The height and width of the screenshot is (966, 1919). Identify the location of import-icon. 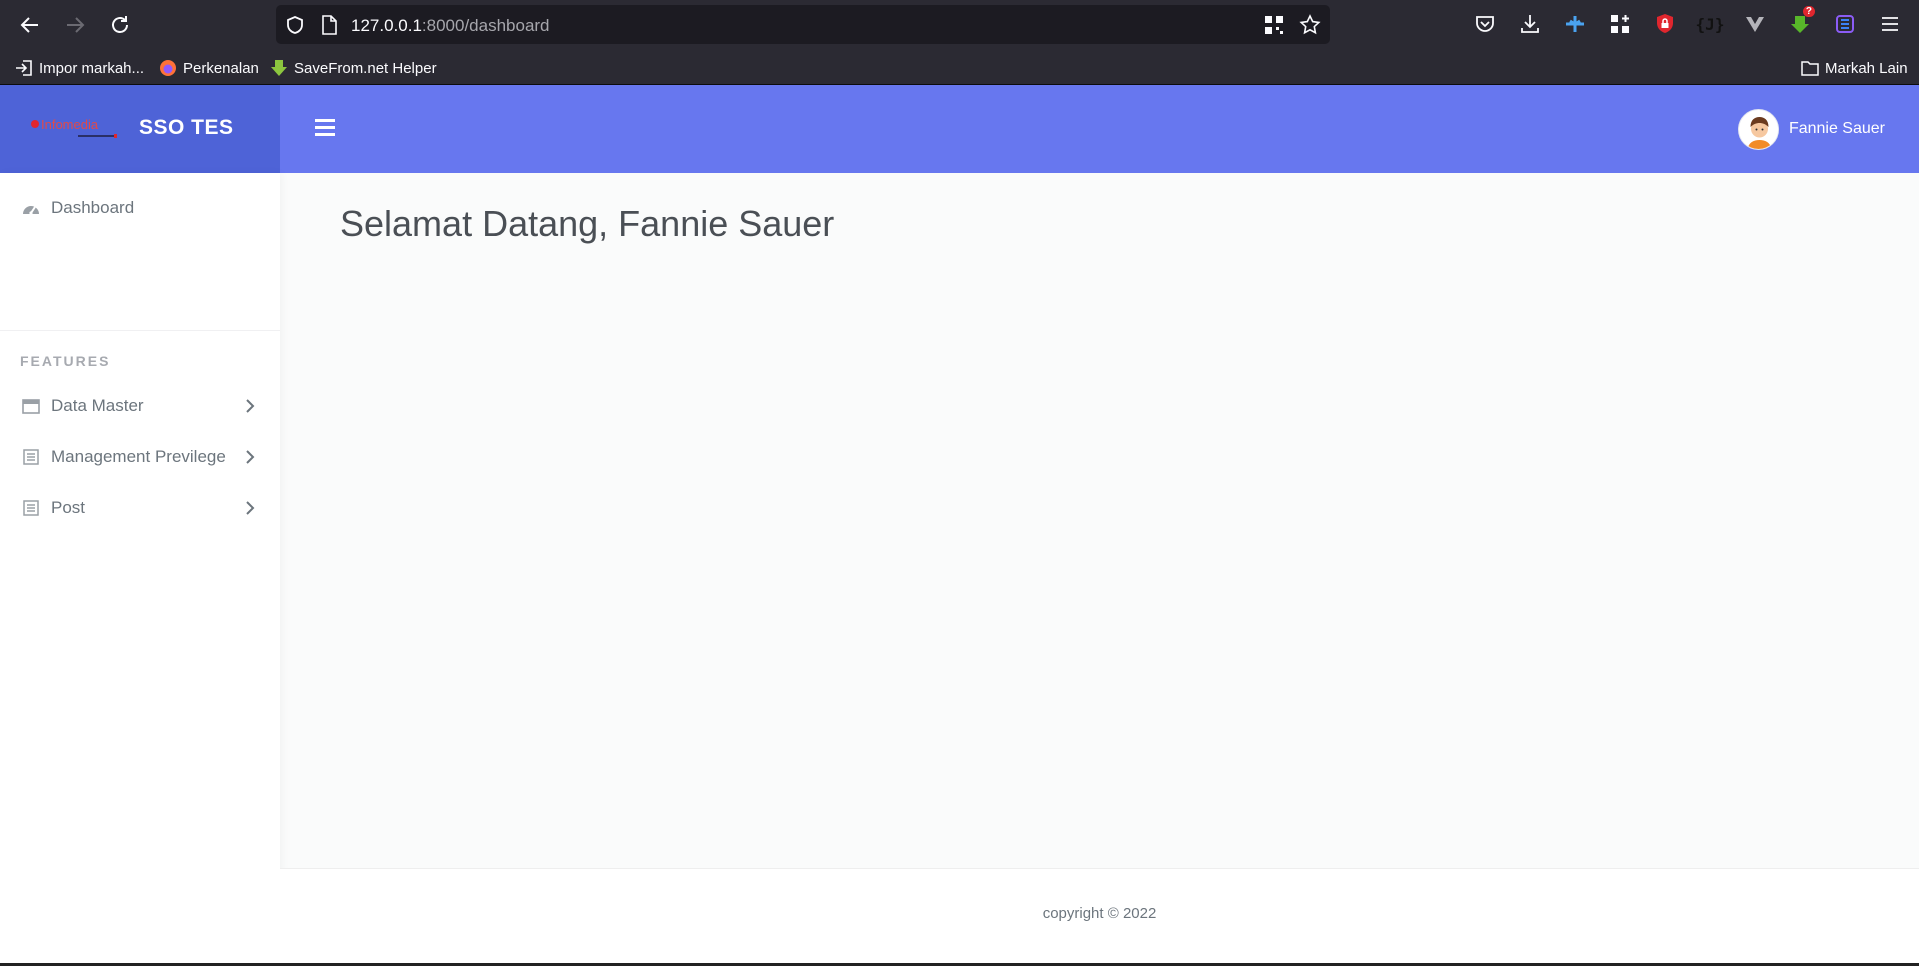
(24, 68).